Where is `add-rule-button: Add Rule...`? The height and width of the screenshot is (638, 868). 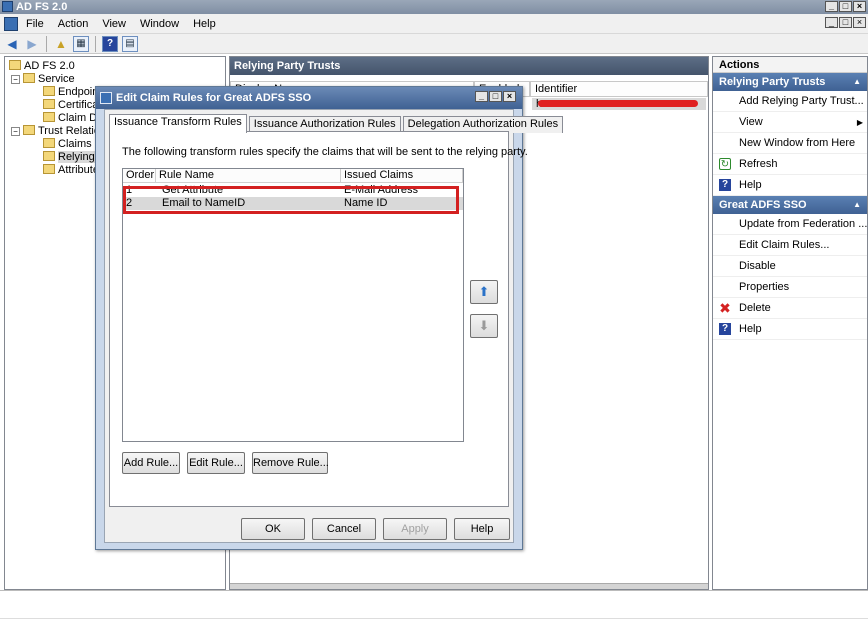
add-rule-button: Add Rule... is located at coordinates (151, 463).